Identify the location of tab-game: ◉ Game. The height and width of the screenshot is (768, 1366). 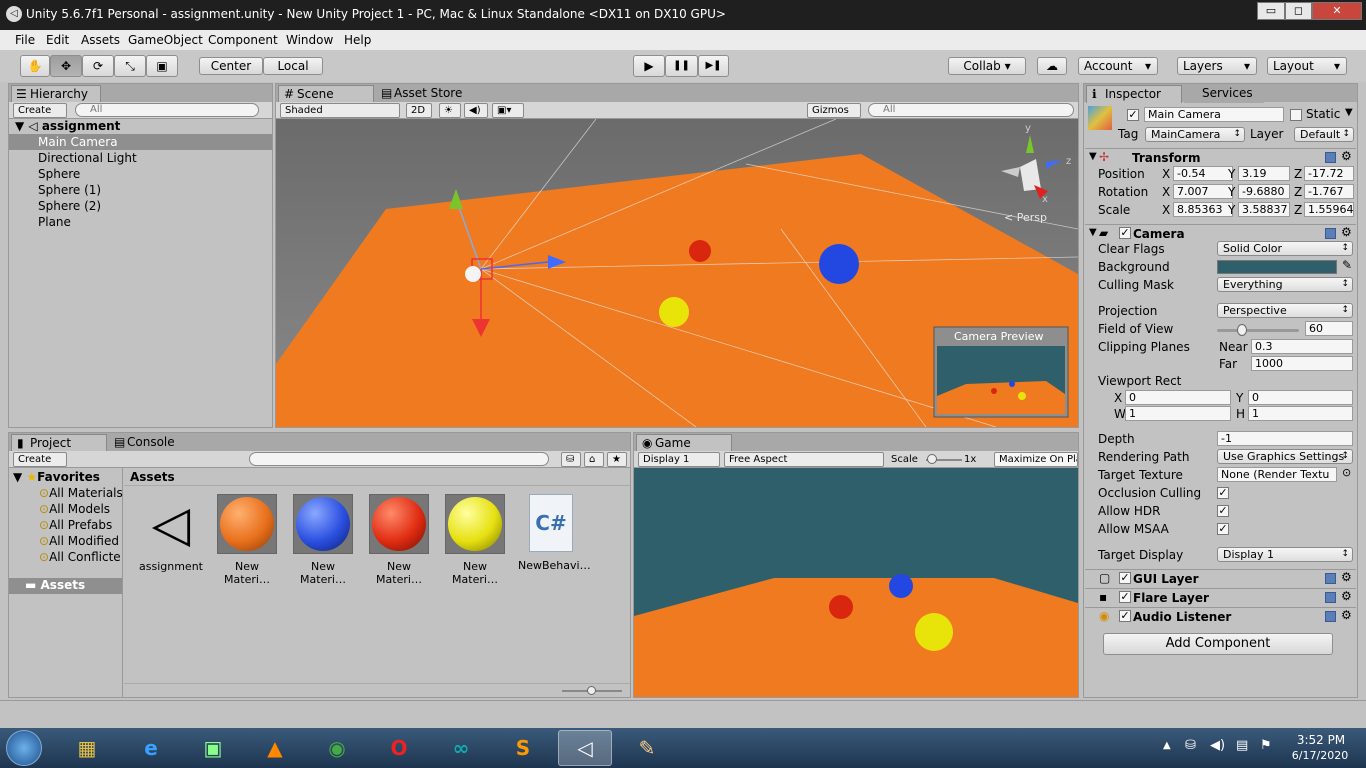
(684, 443).